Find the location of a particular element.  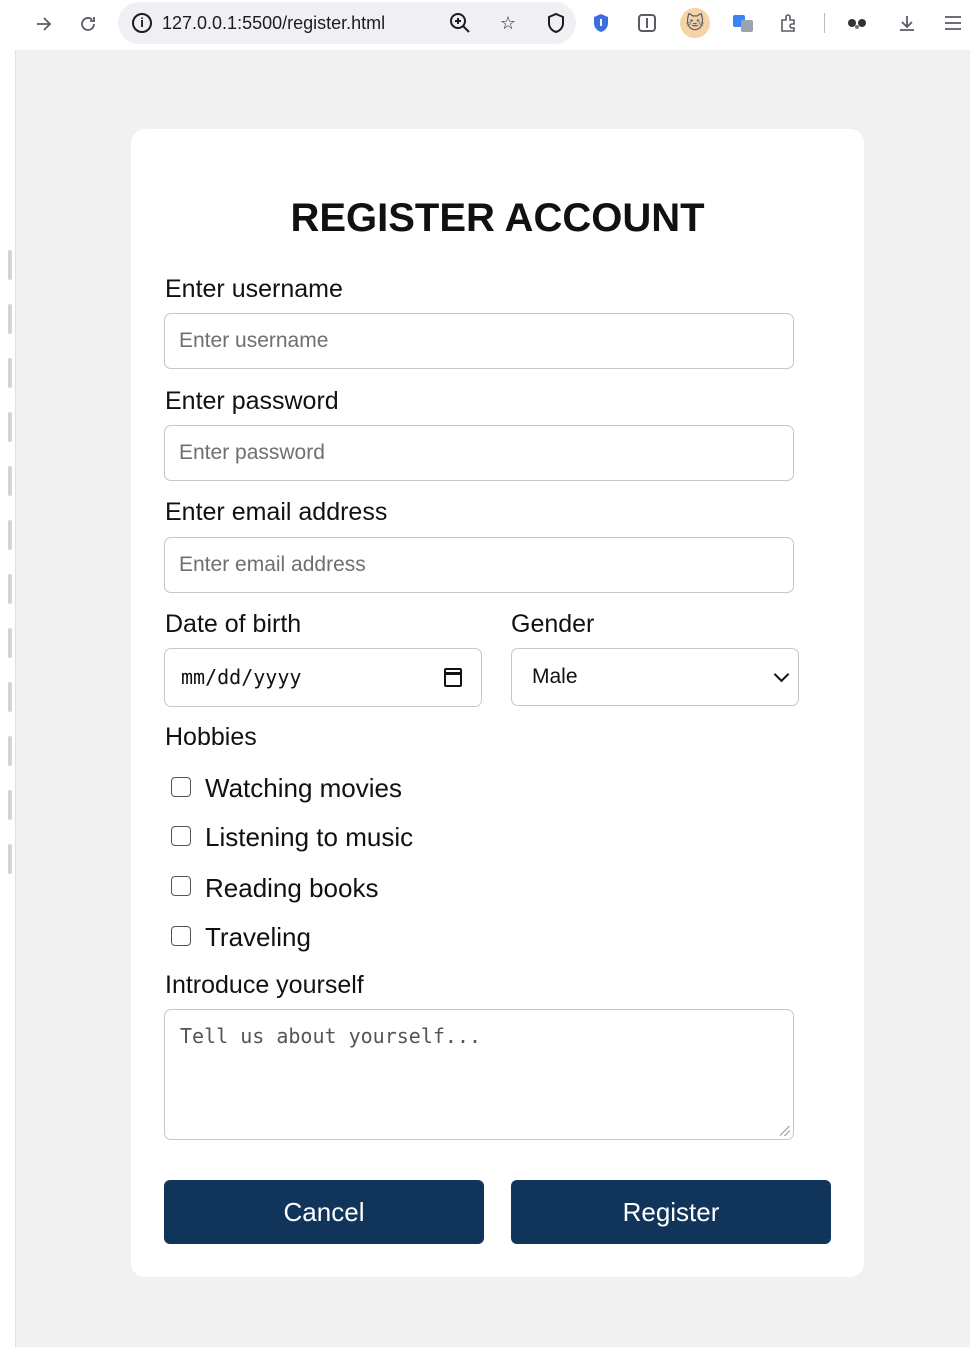

email-input is located at coordinates (479, 565).